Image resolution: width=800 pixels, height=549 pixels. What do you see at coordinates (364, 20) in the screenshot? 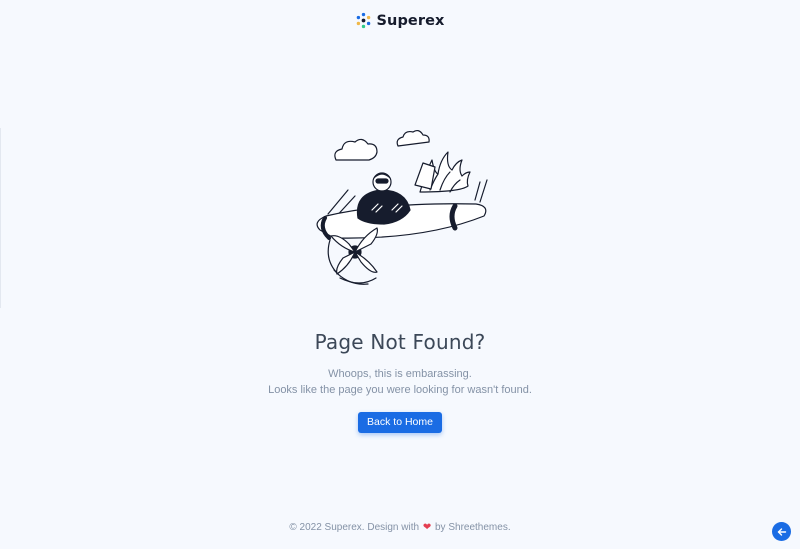
I see `superex-logo-icon` at bounding box center [364, 20].